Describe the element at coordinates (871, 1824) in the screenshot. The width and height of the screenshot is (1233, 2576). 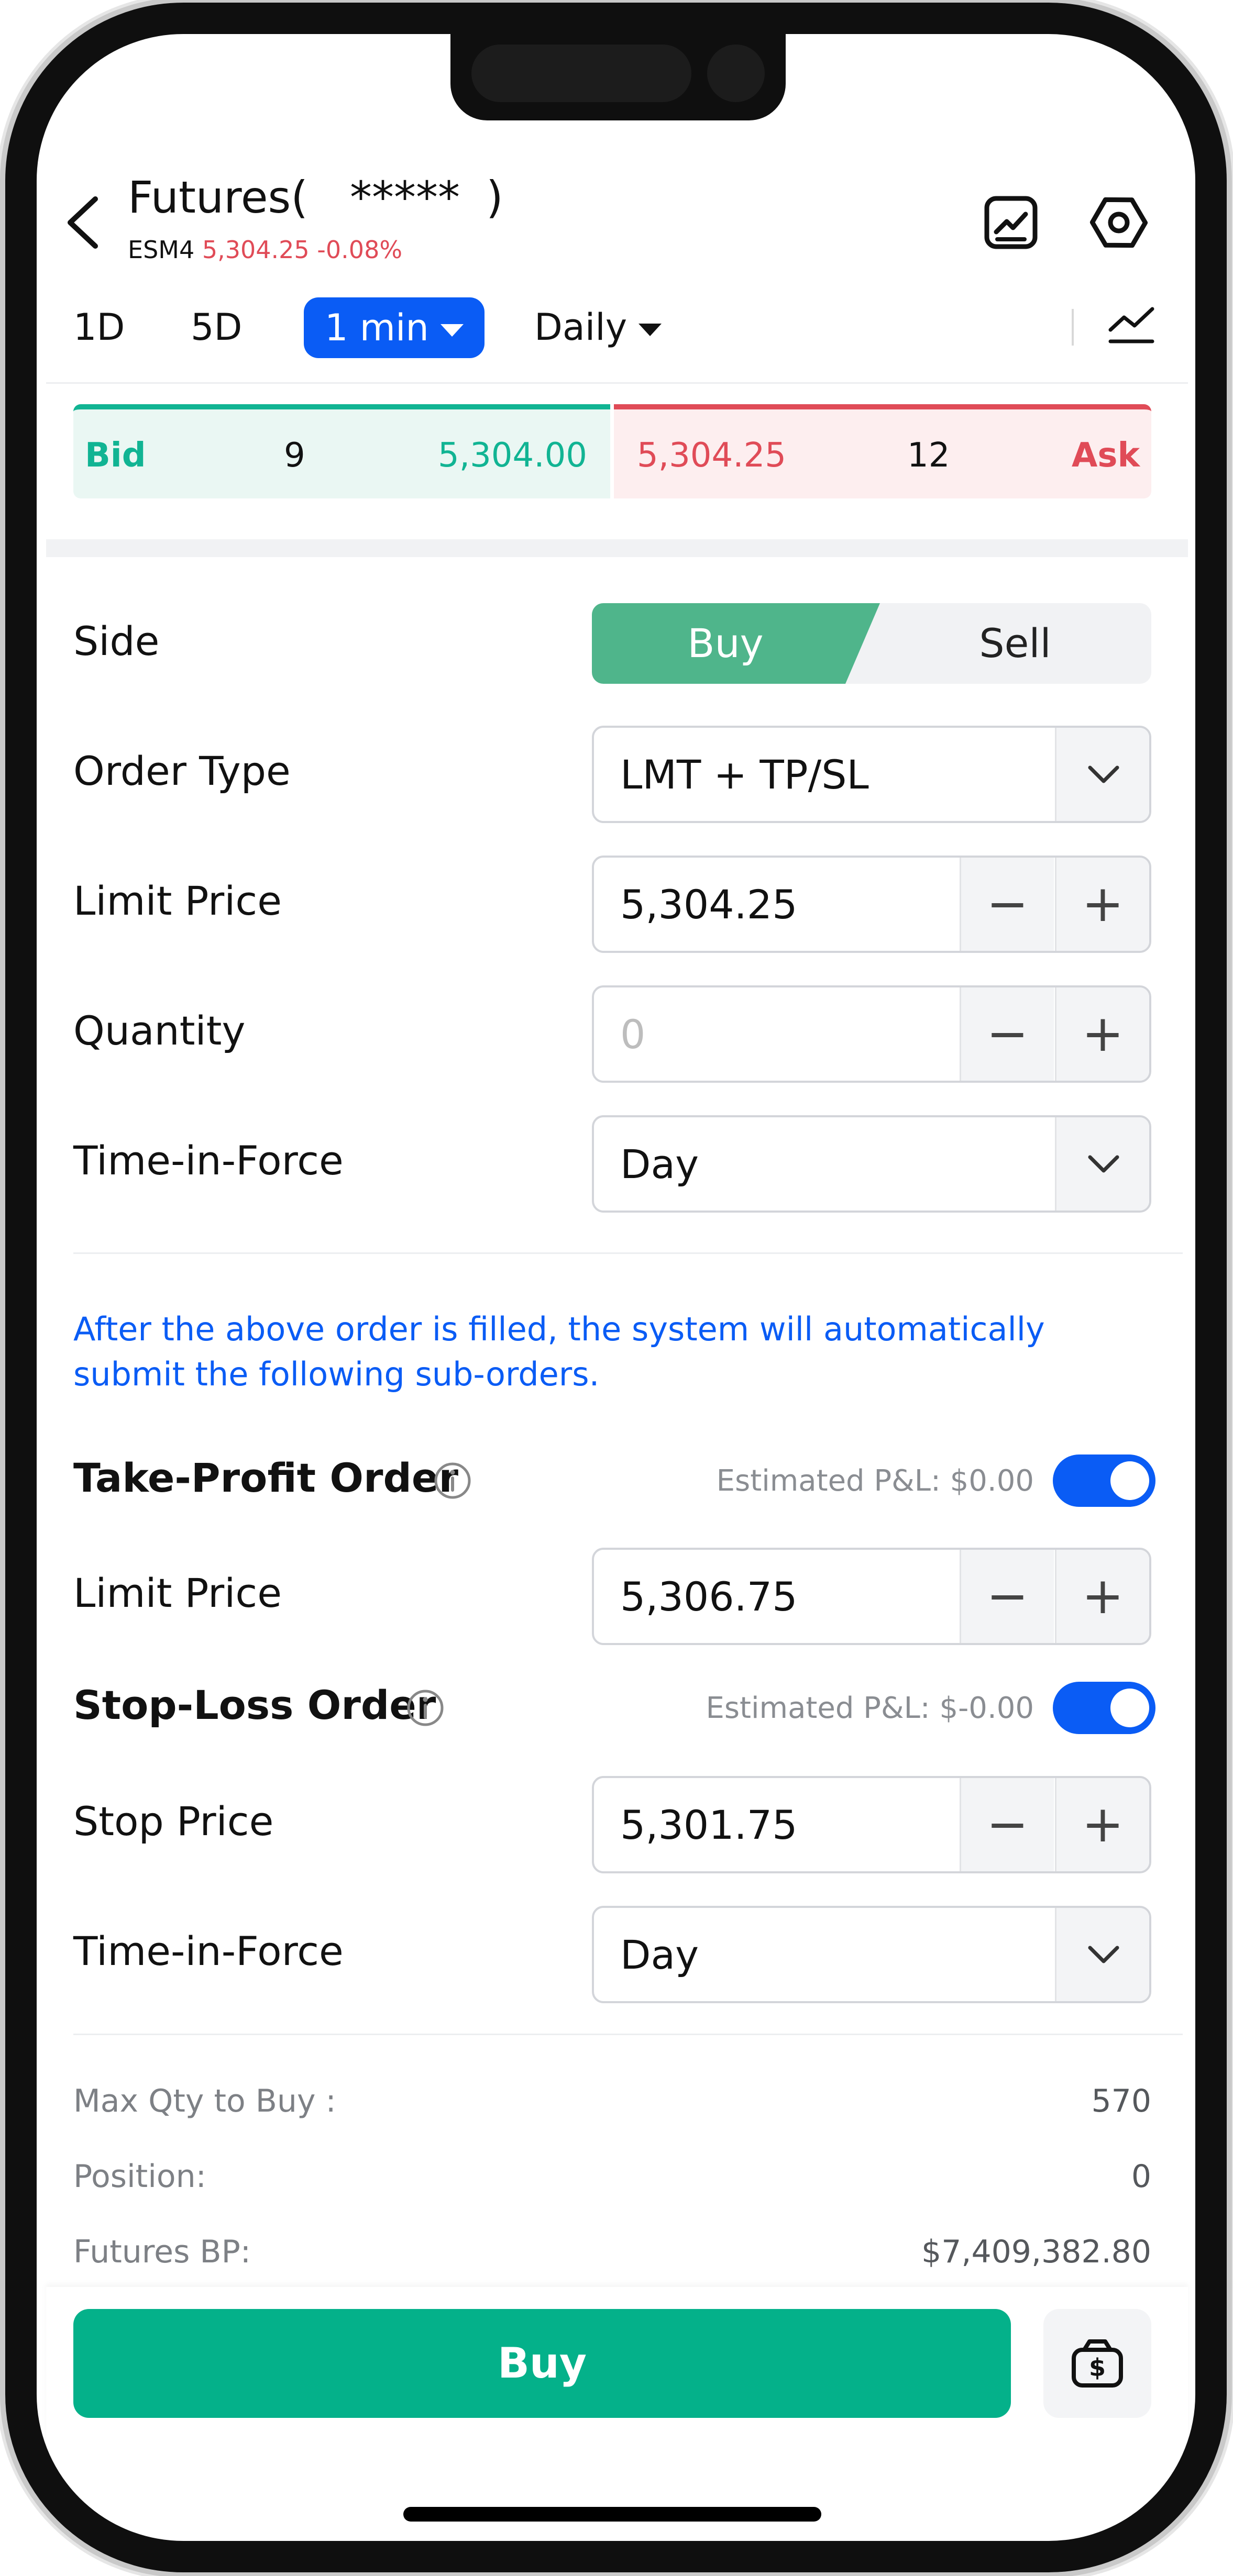
I see `stop-price-stepper: 5,301.75 − +` at that location.